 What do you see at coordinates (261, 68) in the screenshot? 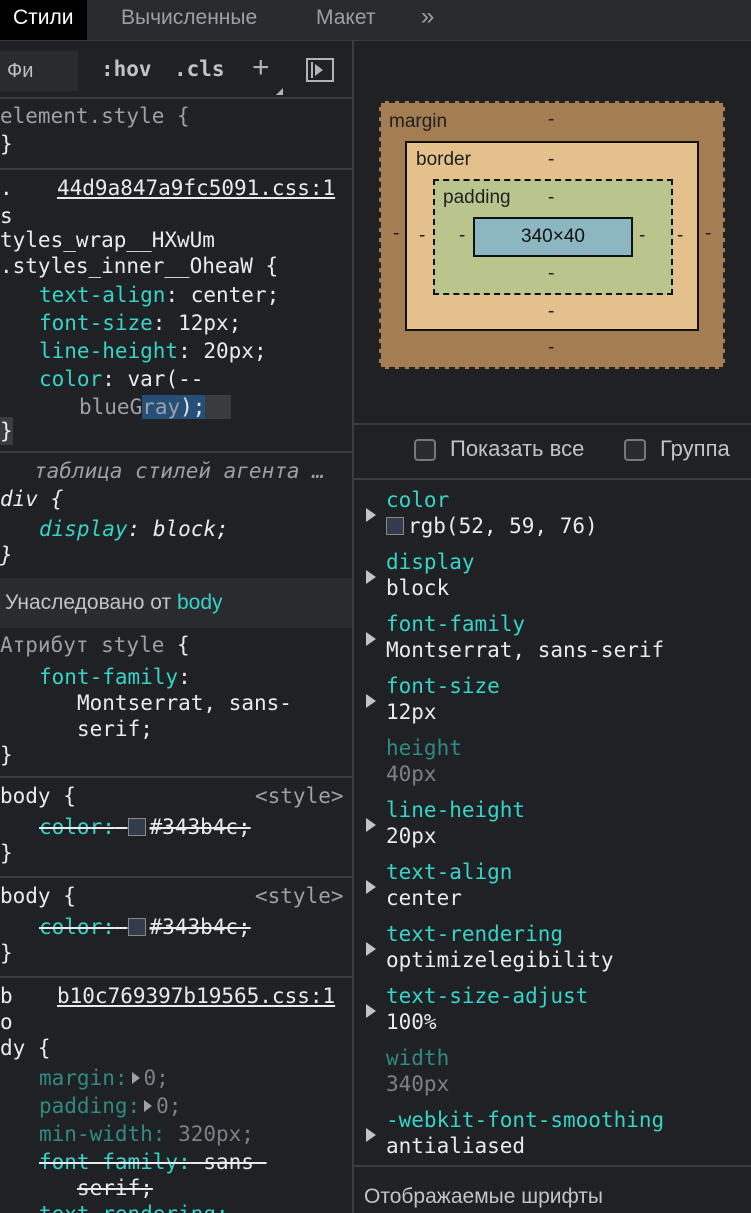
I see `new-style-rule-button: +` at bounding box center [261, 68].